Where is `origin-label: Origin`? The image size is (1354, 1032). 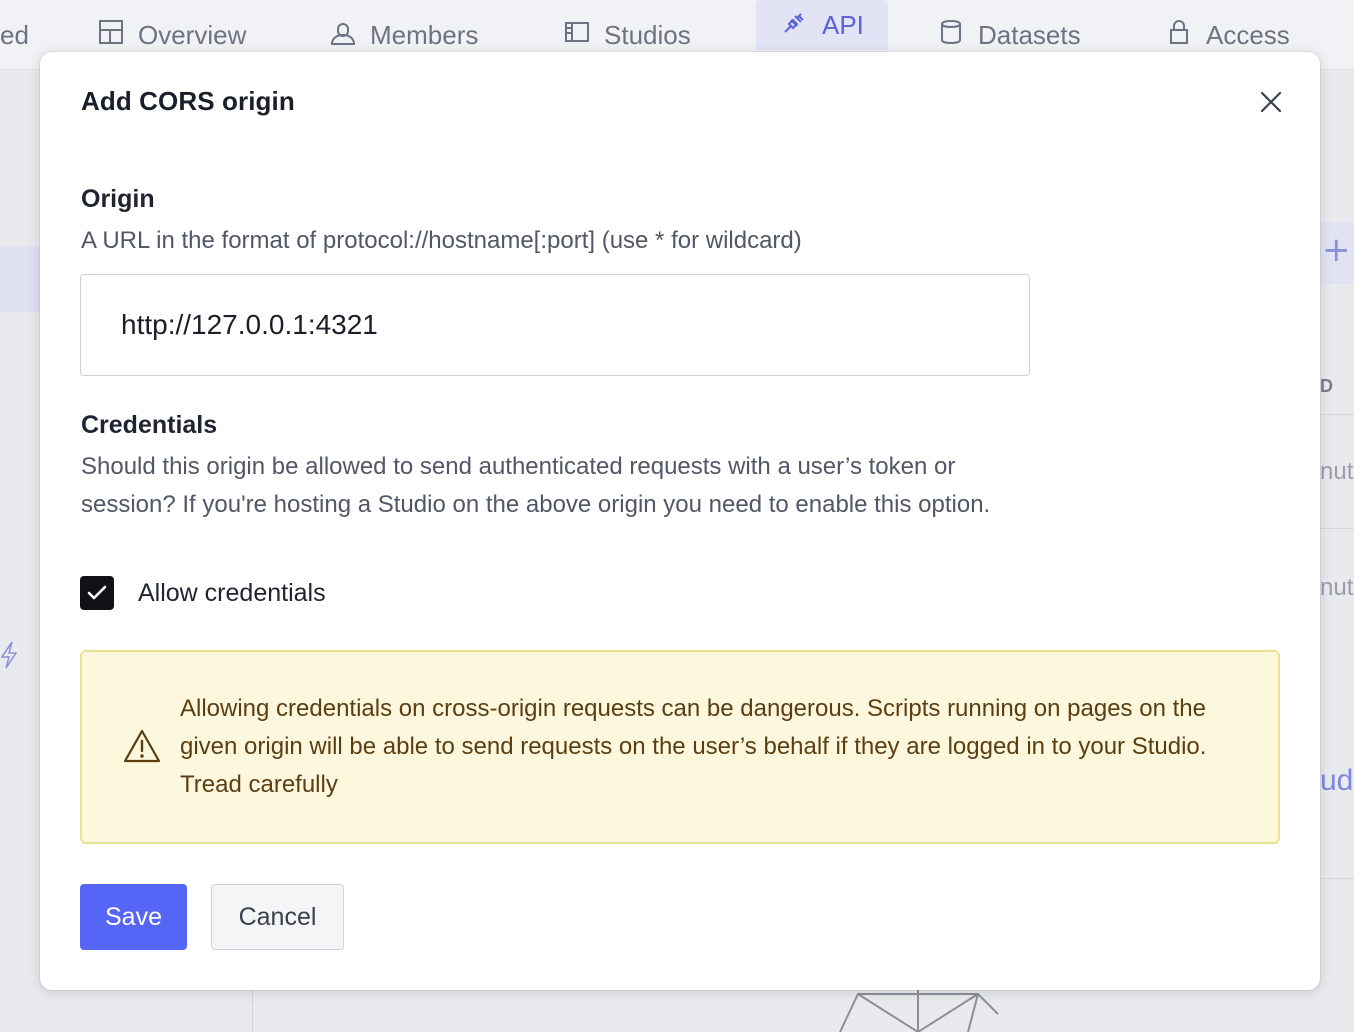 origin-label: Origin is located at coordinates (118, 199).